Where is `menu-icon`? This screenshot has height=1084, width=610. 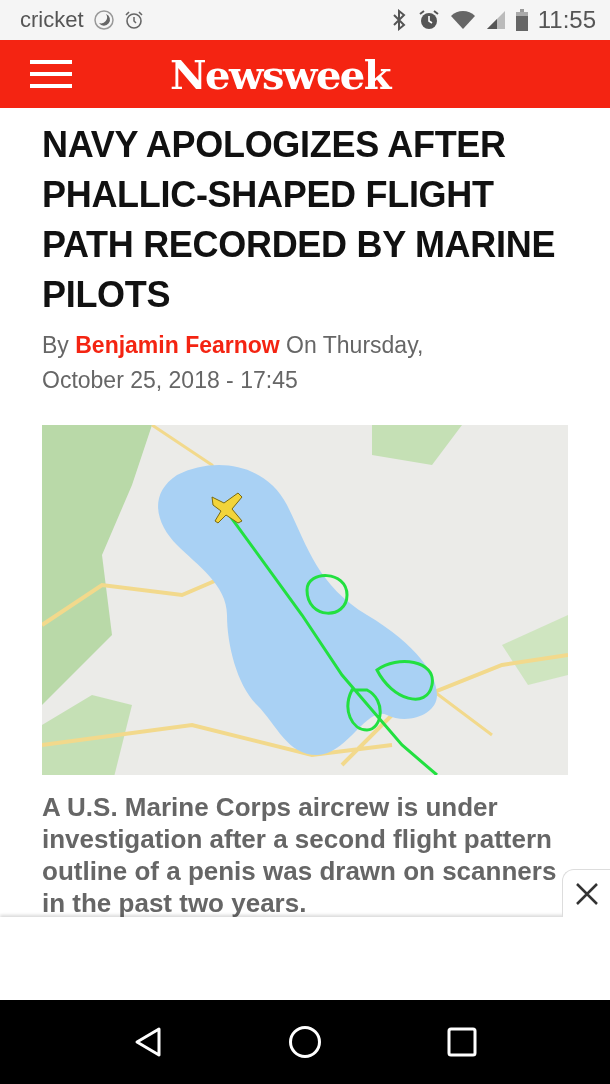 menu-icon is located at coordinates (51, 74).